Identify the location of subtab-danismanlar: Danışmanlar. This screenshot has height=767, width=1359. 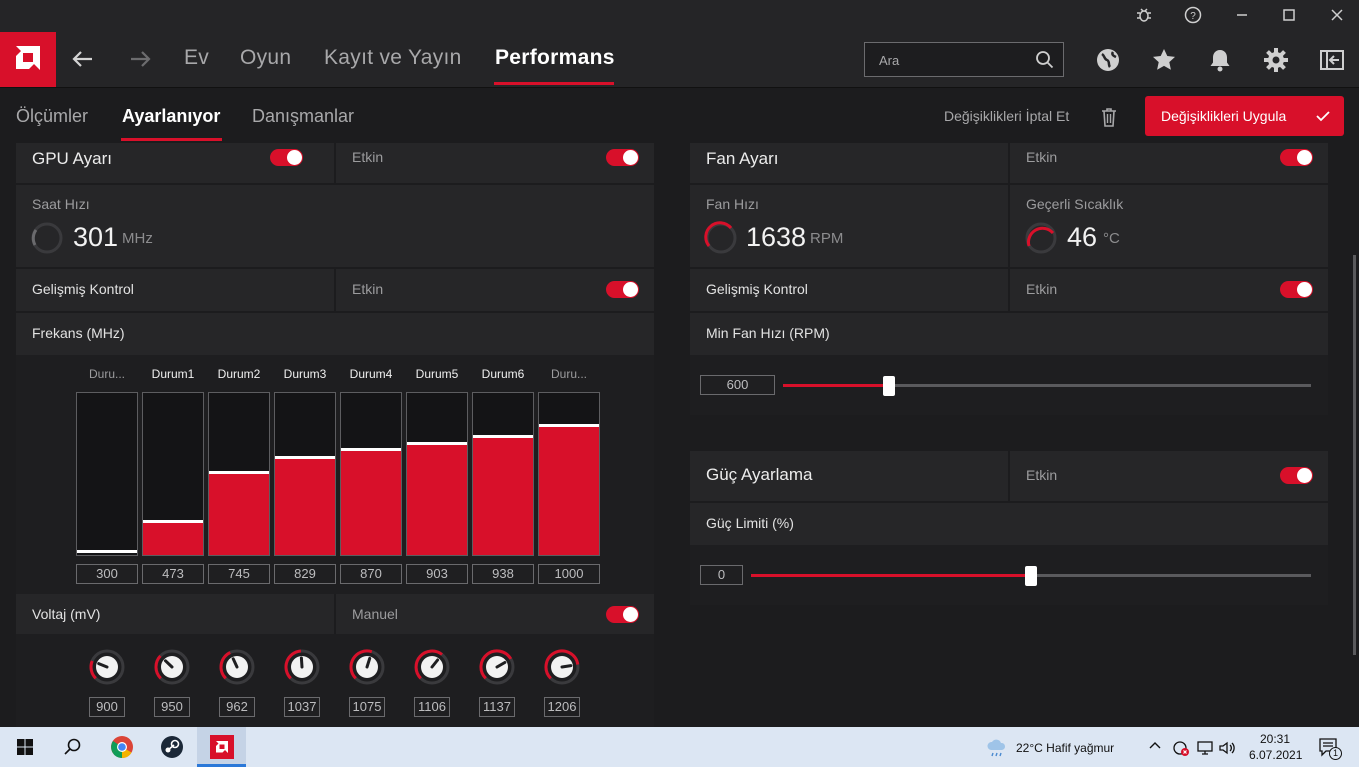
(303, 116).